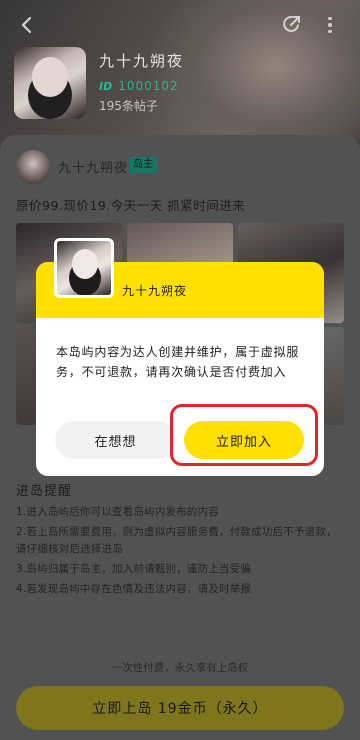 The height and width of the screenshot is (740, 360). Describe the element at coordinates (115, 440) in the screenshot. I see `cancel-button: 在想想` at that location.